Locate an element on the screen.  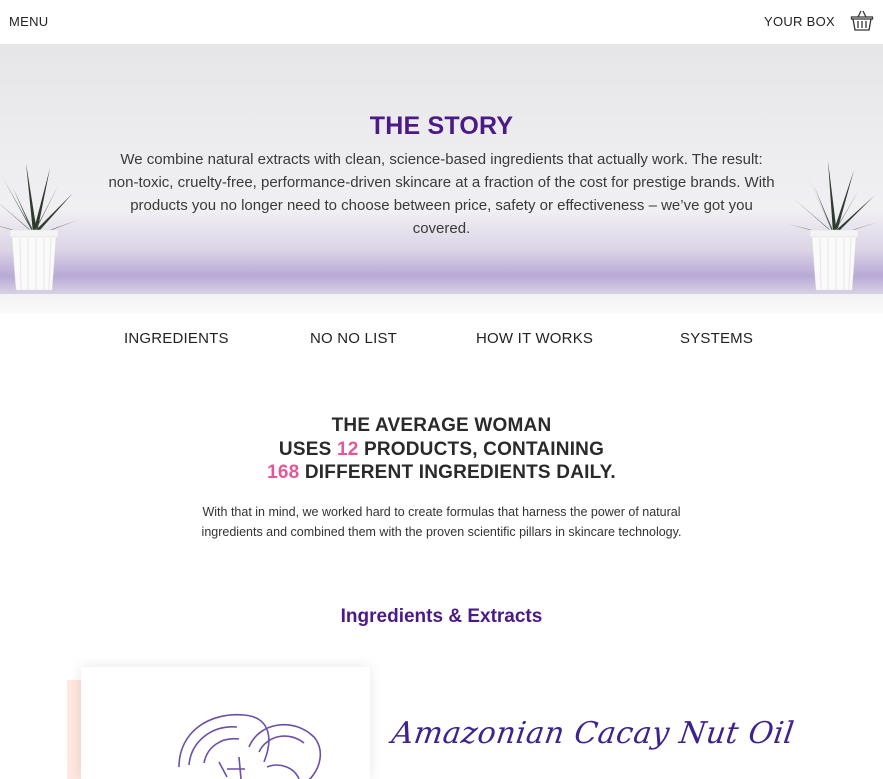
basket-icon is located at coordinates (862, 21).